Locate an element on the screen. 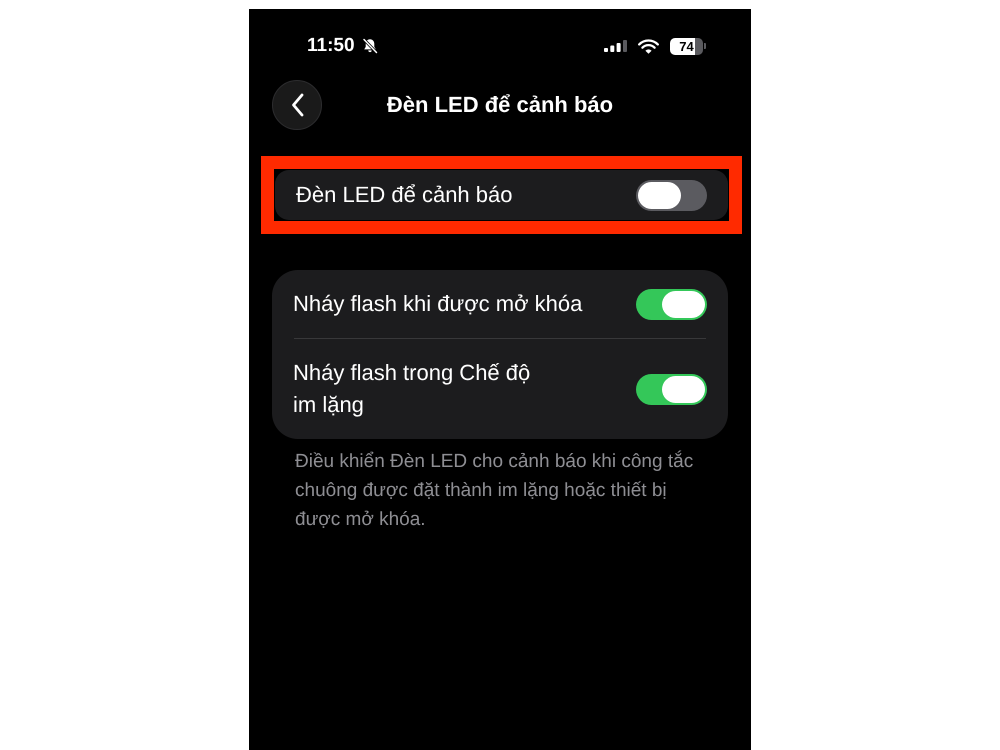 The width and height of the screenshot is (1000, 750). section-footer: Điều khiển Đèn LED cho cảnh báo khi công tắc chuông được đặt thành im lặng hoặc thiết bị được mở khóa. is located at coordinates (500, 490).